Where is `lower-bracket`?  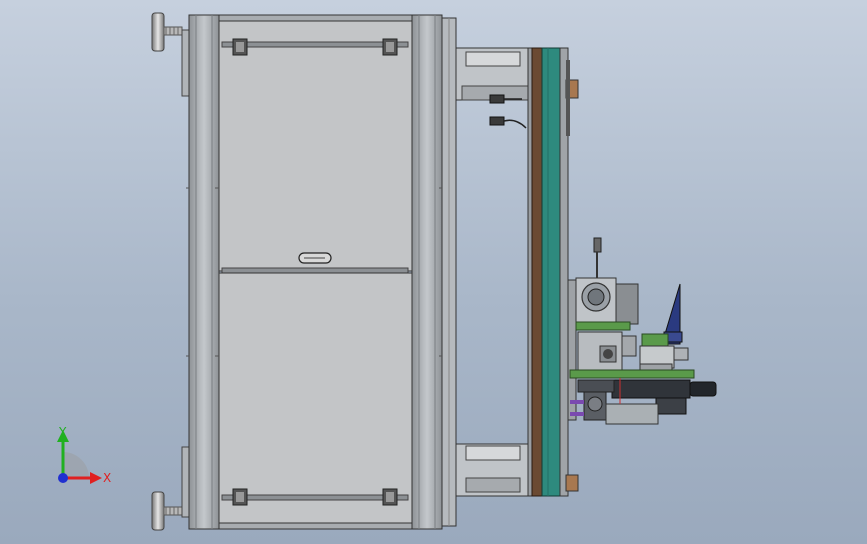 lower-bracket is located at coordinates (492, 470).